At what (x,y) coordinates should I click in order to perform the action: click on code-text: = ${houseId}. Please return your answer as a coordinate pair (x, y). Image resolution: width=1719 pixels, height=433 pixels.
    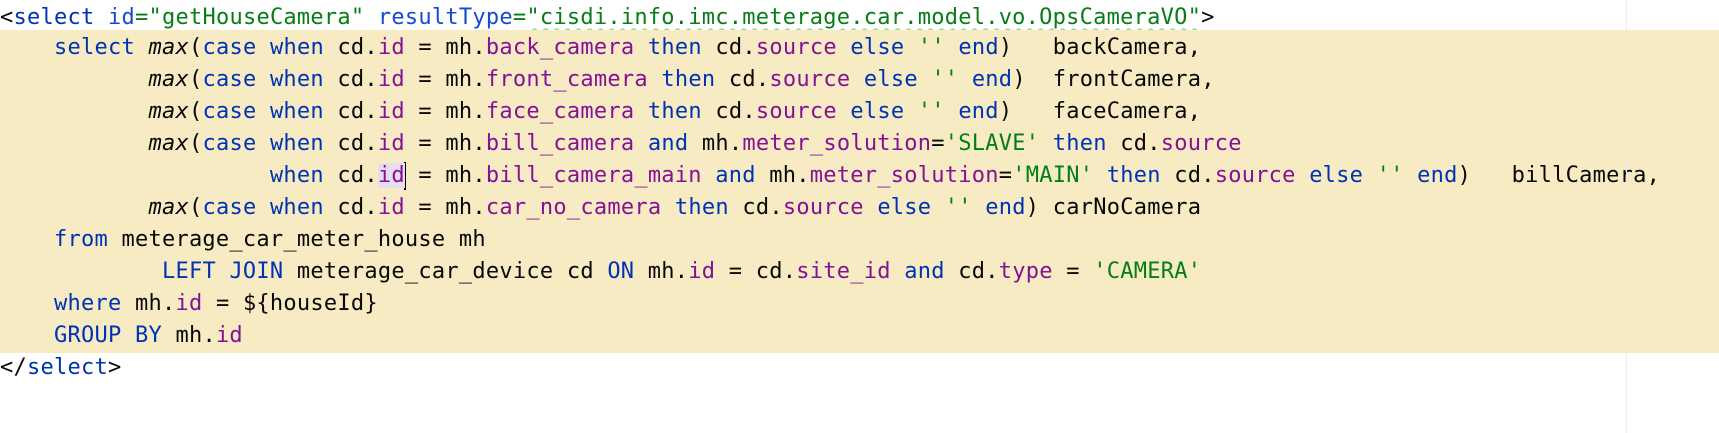
    Looking at the image, I should click on (290, 303).